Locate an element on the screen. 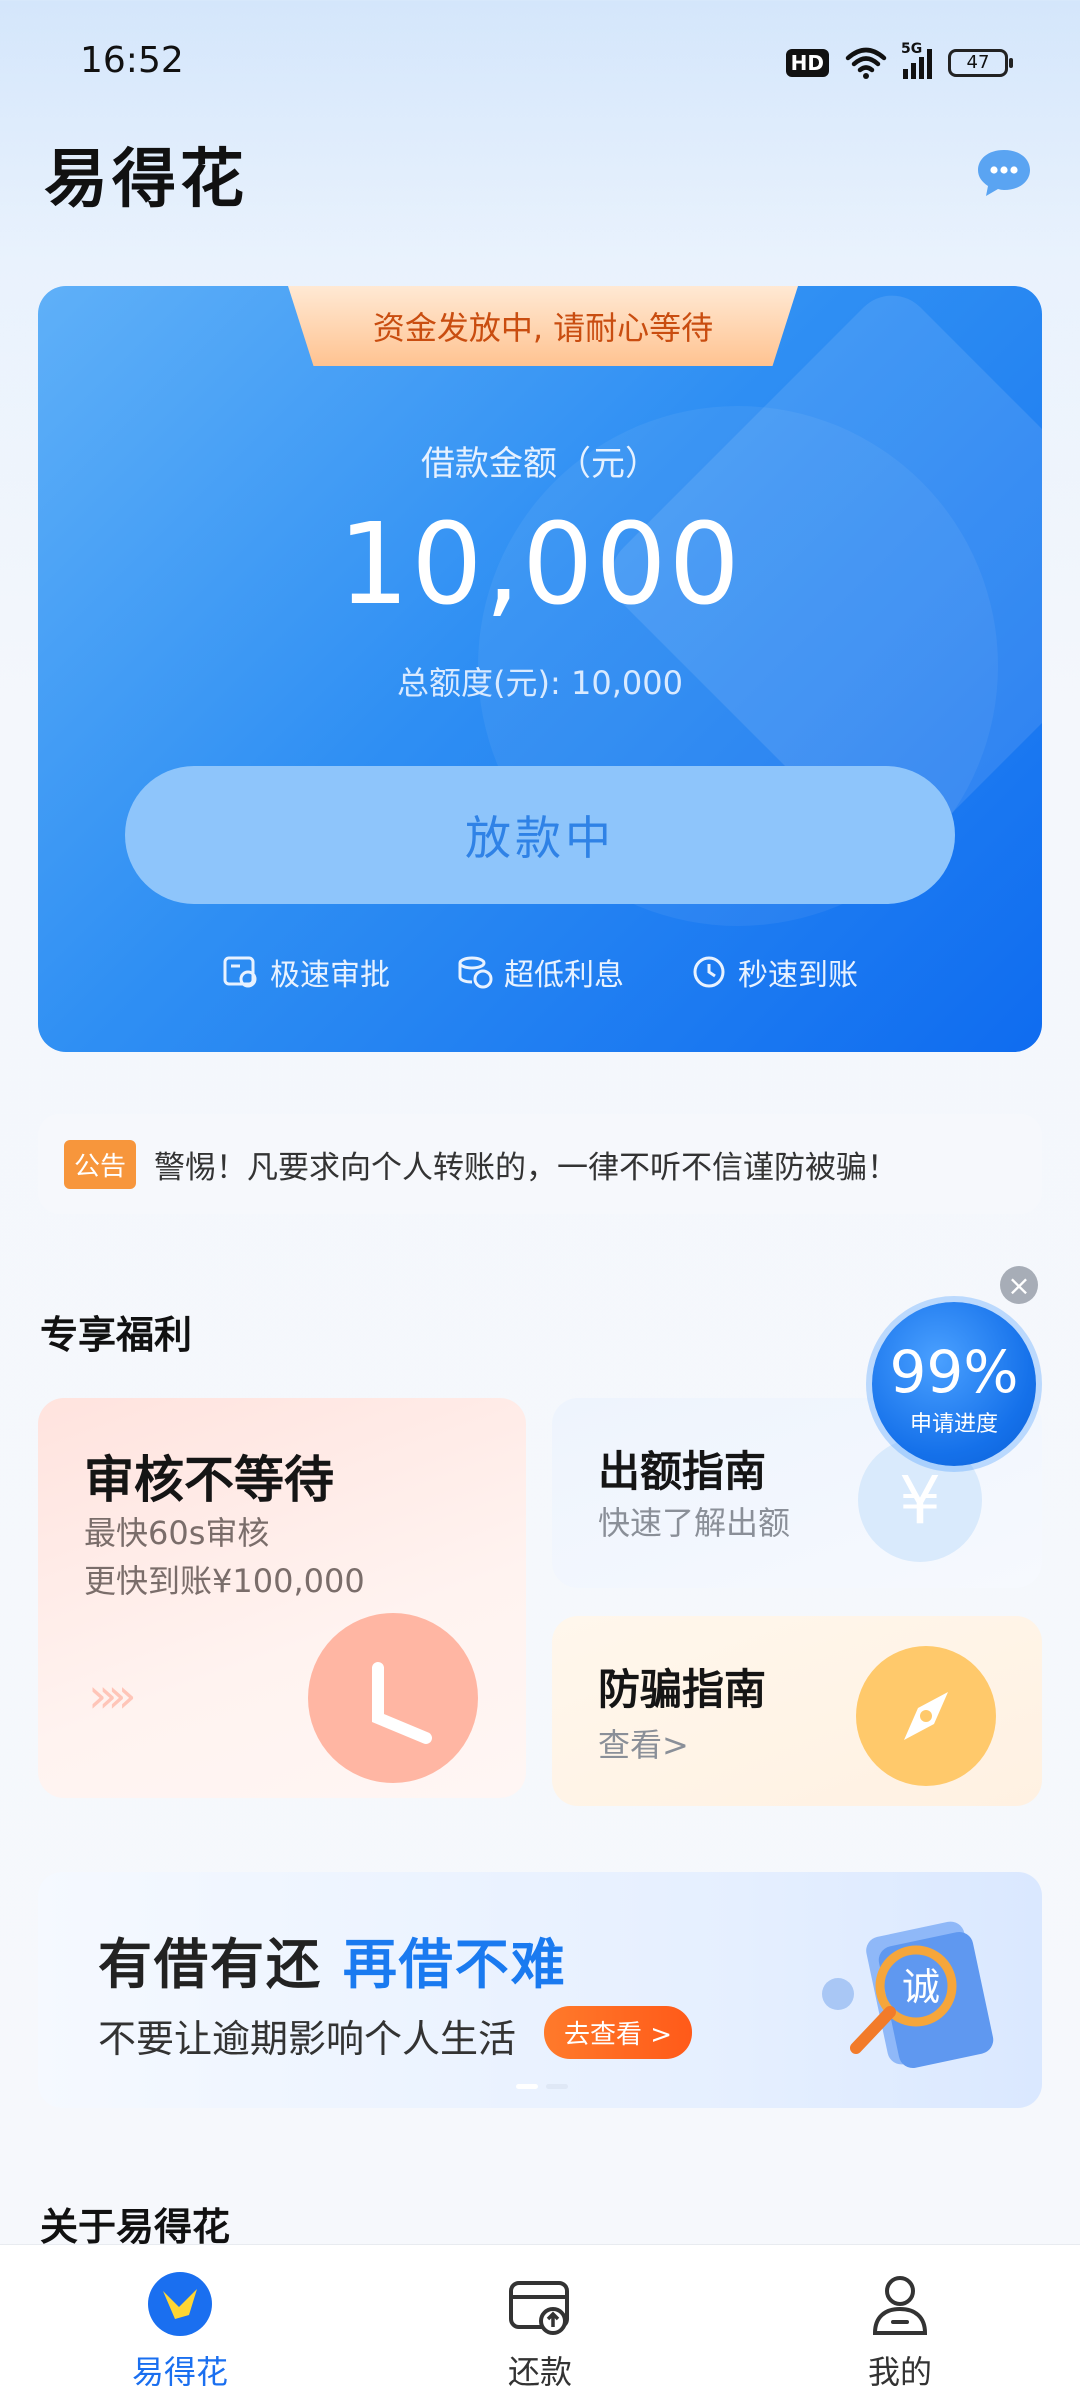 This screenshot has width=1080, height=2401. card-title: 审核不等待 is located at coordinates (209, 1480).